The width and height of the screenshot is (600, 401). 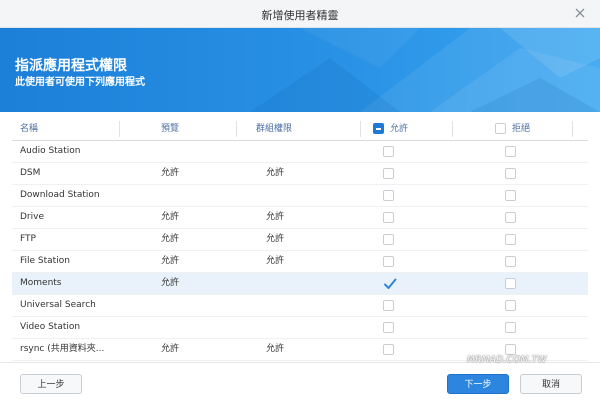 I want to click on dialog-footer: 上一步 下一步 取消, so click(x=300, y=381).